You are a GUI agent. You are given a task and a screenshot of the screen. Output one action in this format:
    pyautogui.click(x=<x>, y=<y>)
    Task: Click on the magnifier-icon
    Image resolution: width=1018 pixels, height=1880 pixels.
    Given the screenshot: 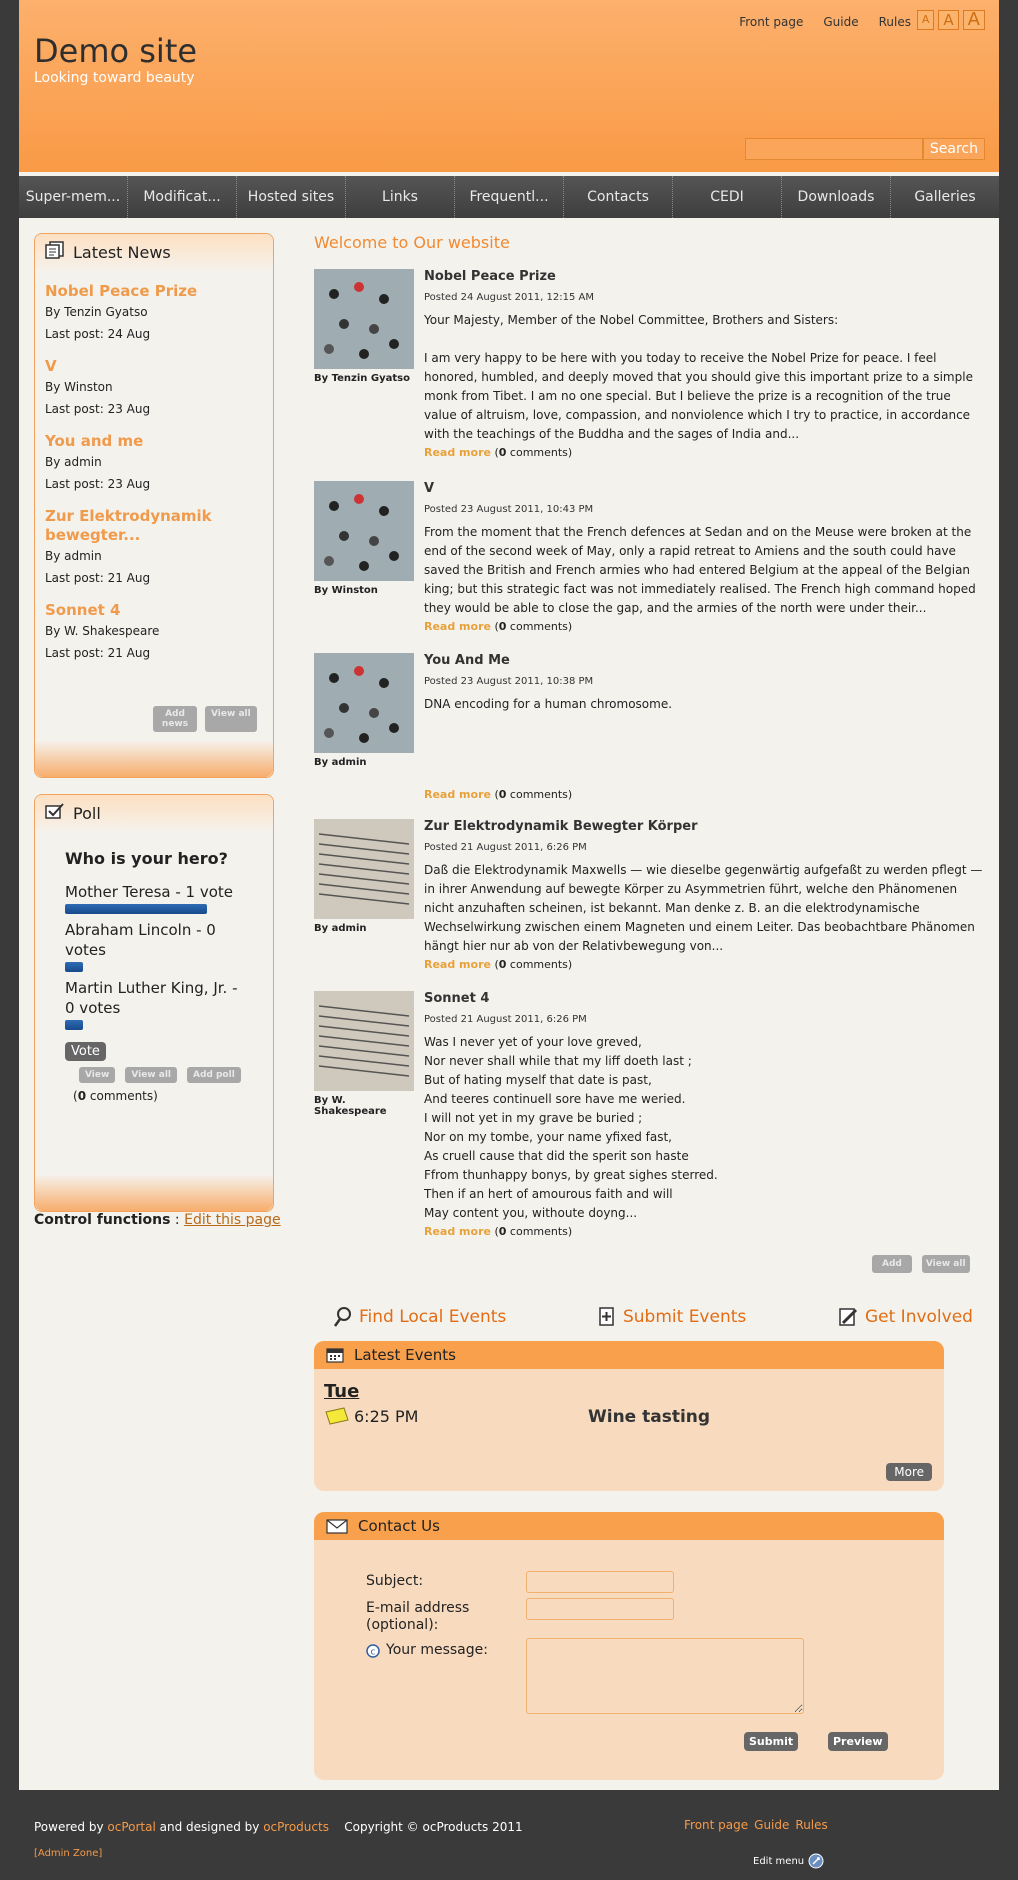 What is the action you would take?
    pyautogui.click(x=342, y=1317)
    